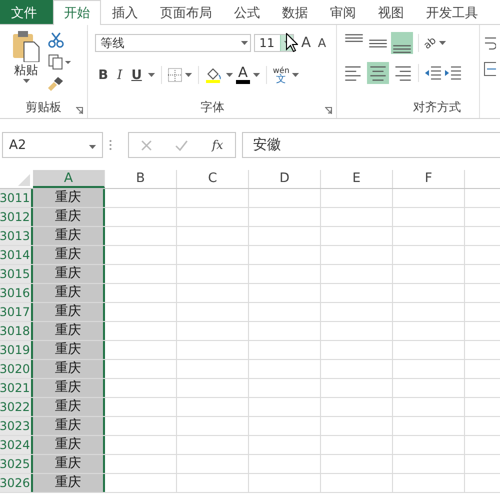 This screenshot has height=500, width=500. What do you see at coordinates (429, 179) in the screenshot?
I see `column-header: F` at bounding box center [429, 179].